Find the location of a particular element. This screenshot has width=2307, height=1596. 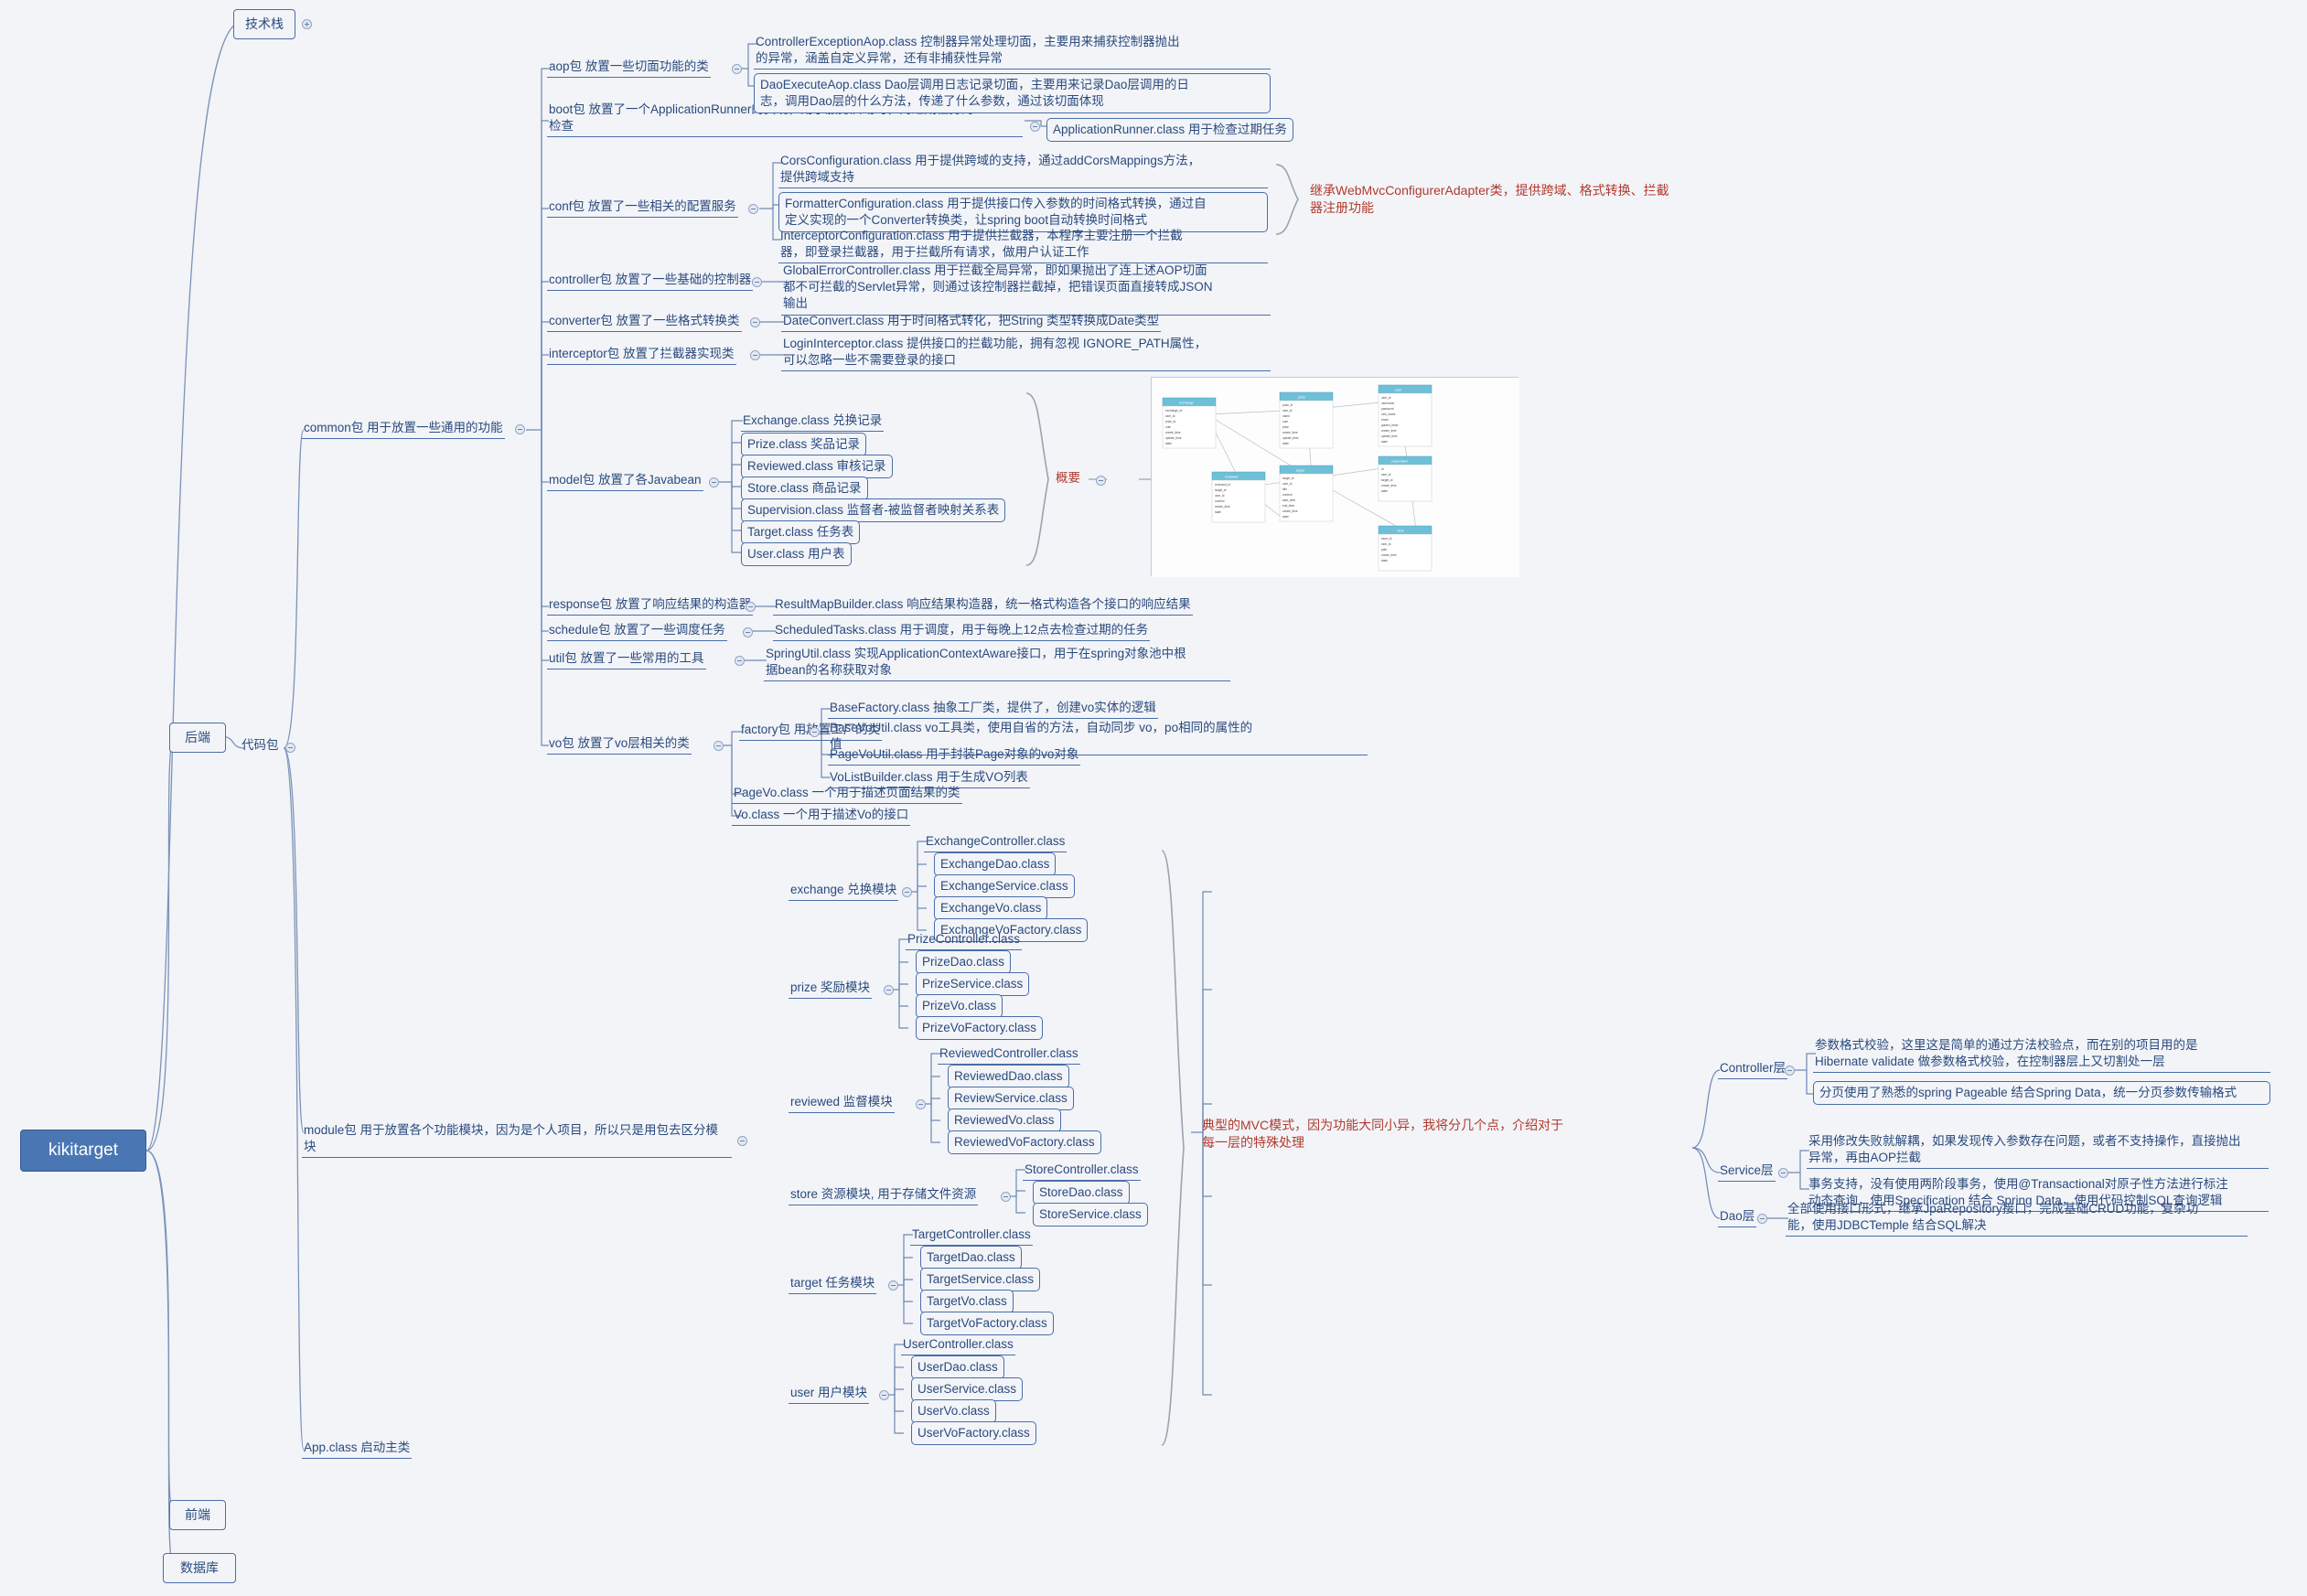

leaf-user-controller: UserController.class is located at coordinates (958, 1345).